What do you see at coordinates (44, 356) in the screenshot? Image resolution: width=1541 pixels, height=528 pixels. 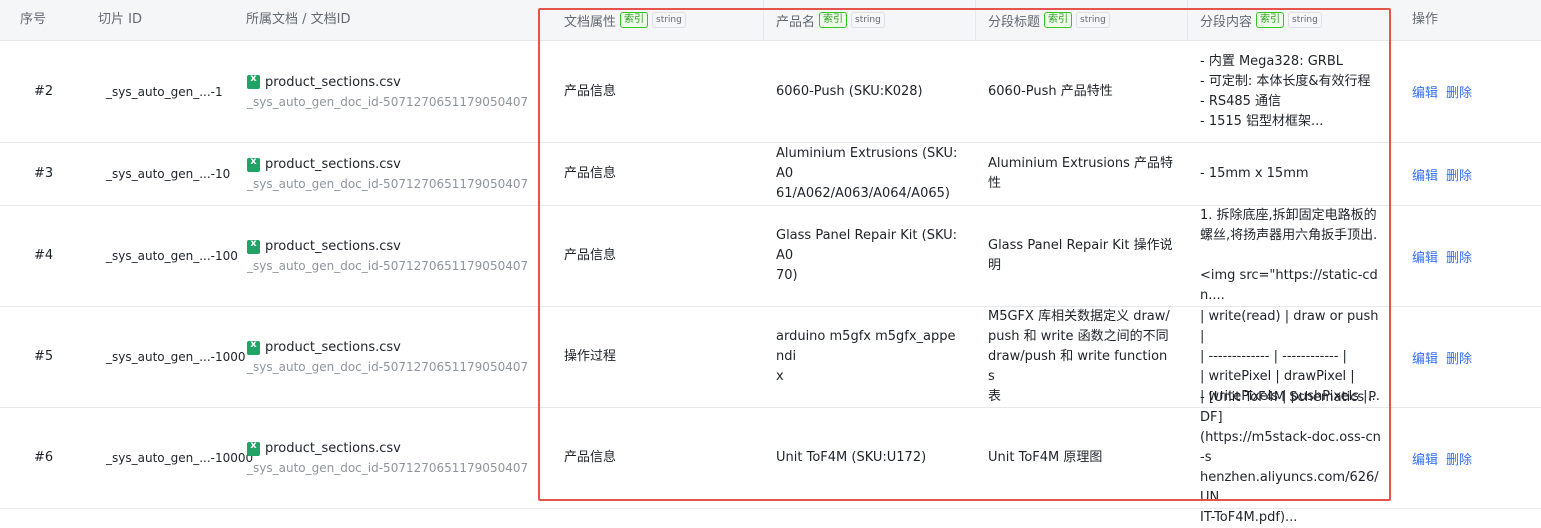 I see `row-seq-text: #5` at bounding box center [44, 356].